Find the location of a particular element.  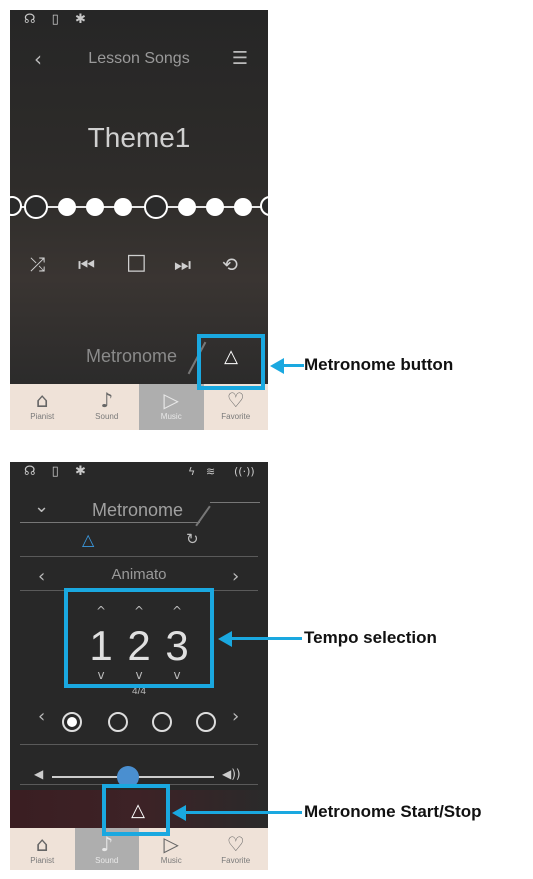

volume-high-icon: ◀)) is located at coordinates (231, 774).